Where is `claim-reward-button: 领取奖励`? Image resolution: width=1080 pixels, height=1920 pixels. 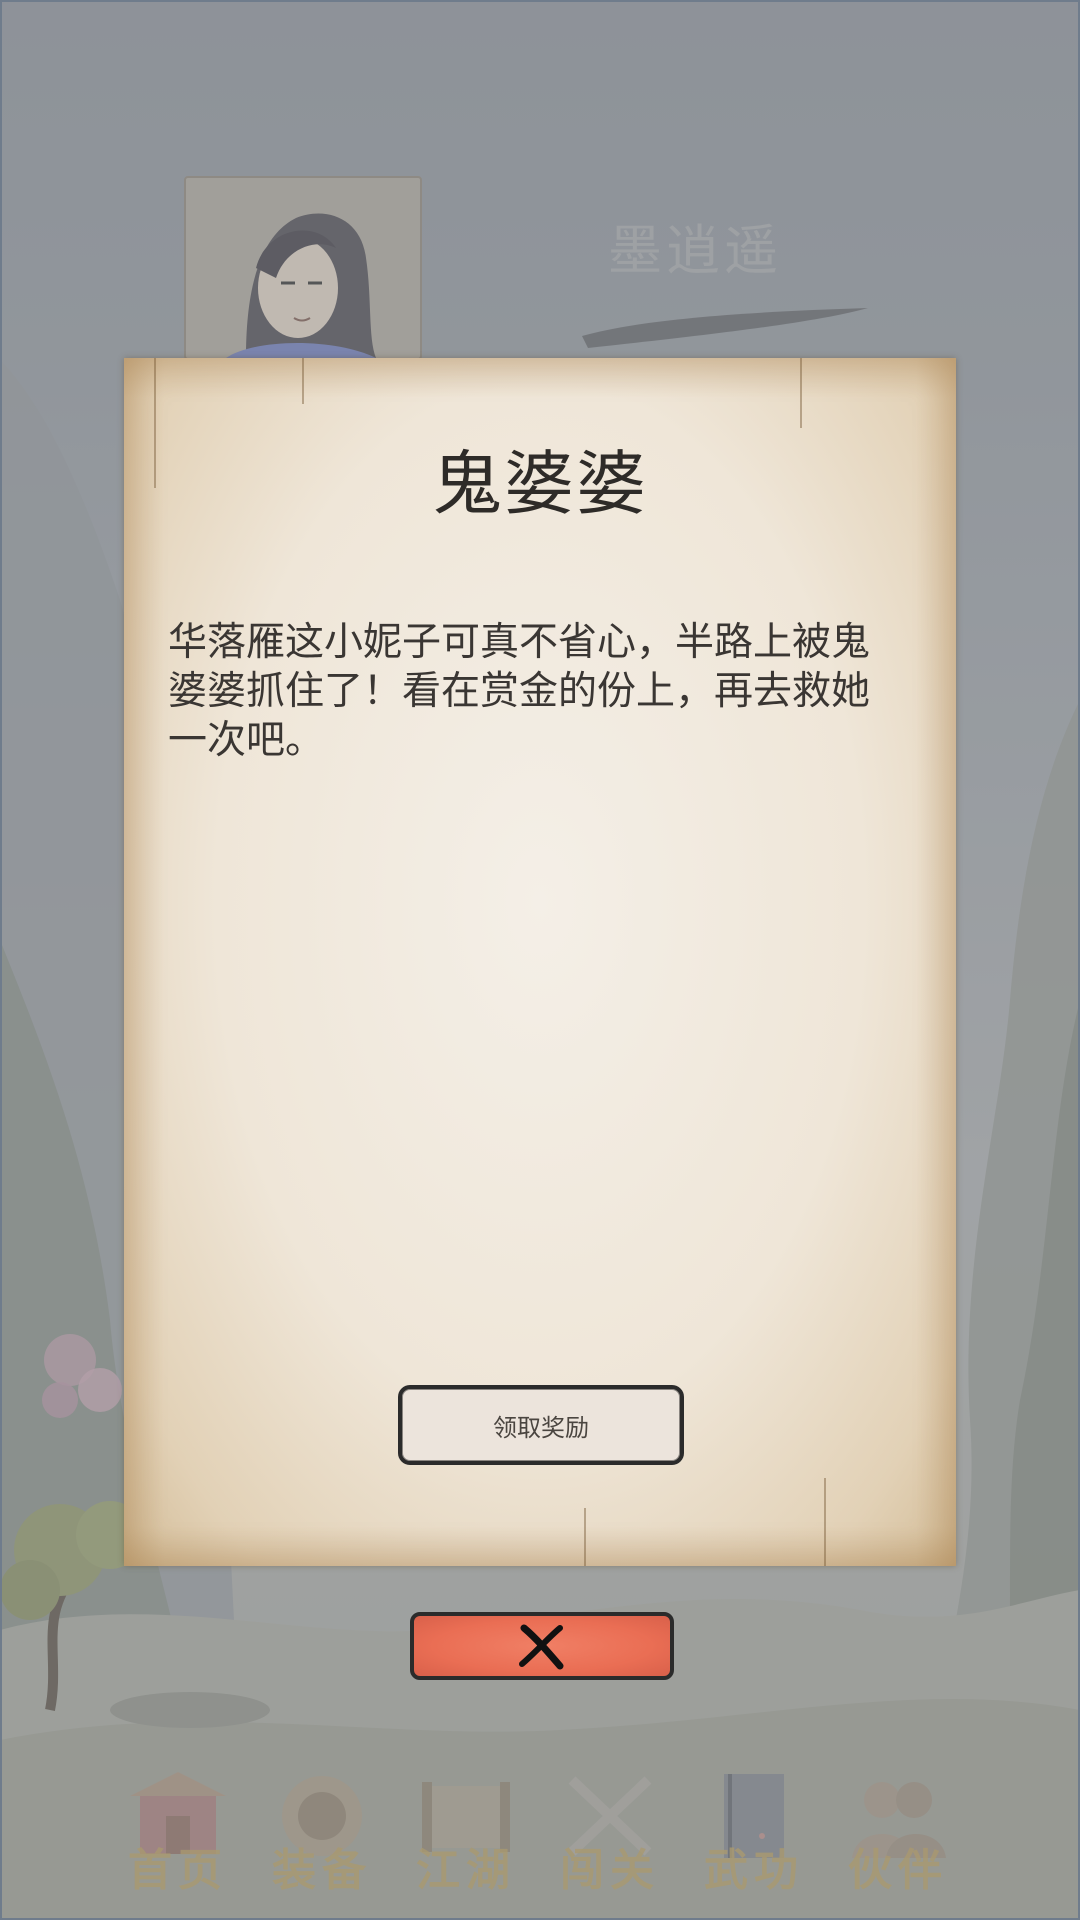
claim-reward-button: 领取奖励 is located at coordinates (541, 1425).